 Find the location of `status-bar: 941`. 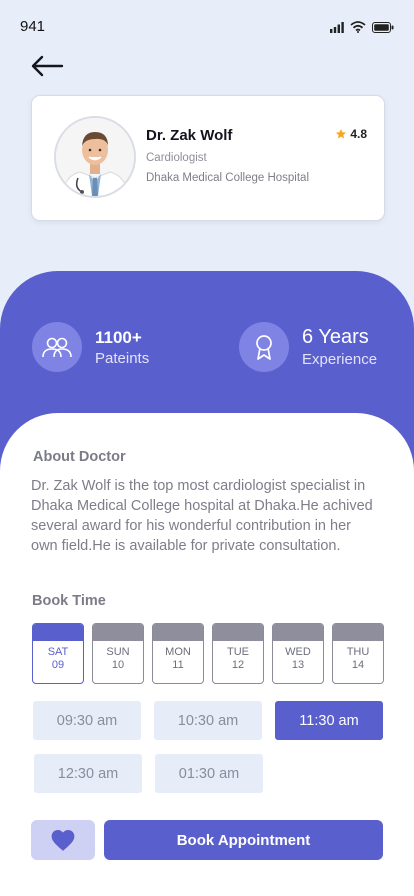

status-bar: 941 is located at coordinates (207, 25).